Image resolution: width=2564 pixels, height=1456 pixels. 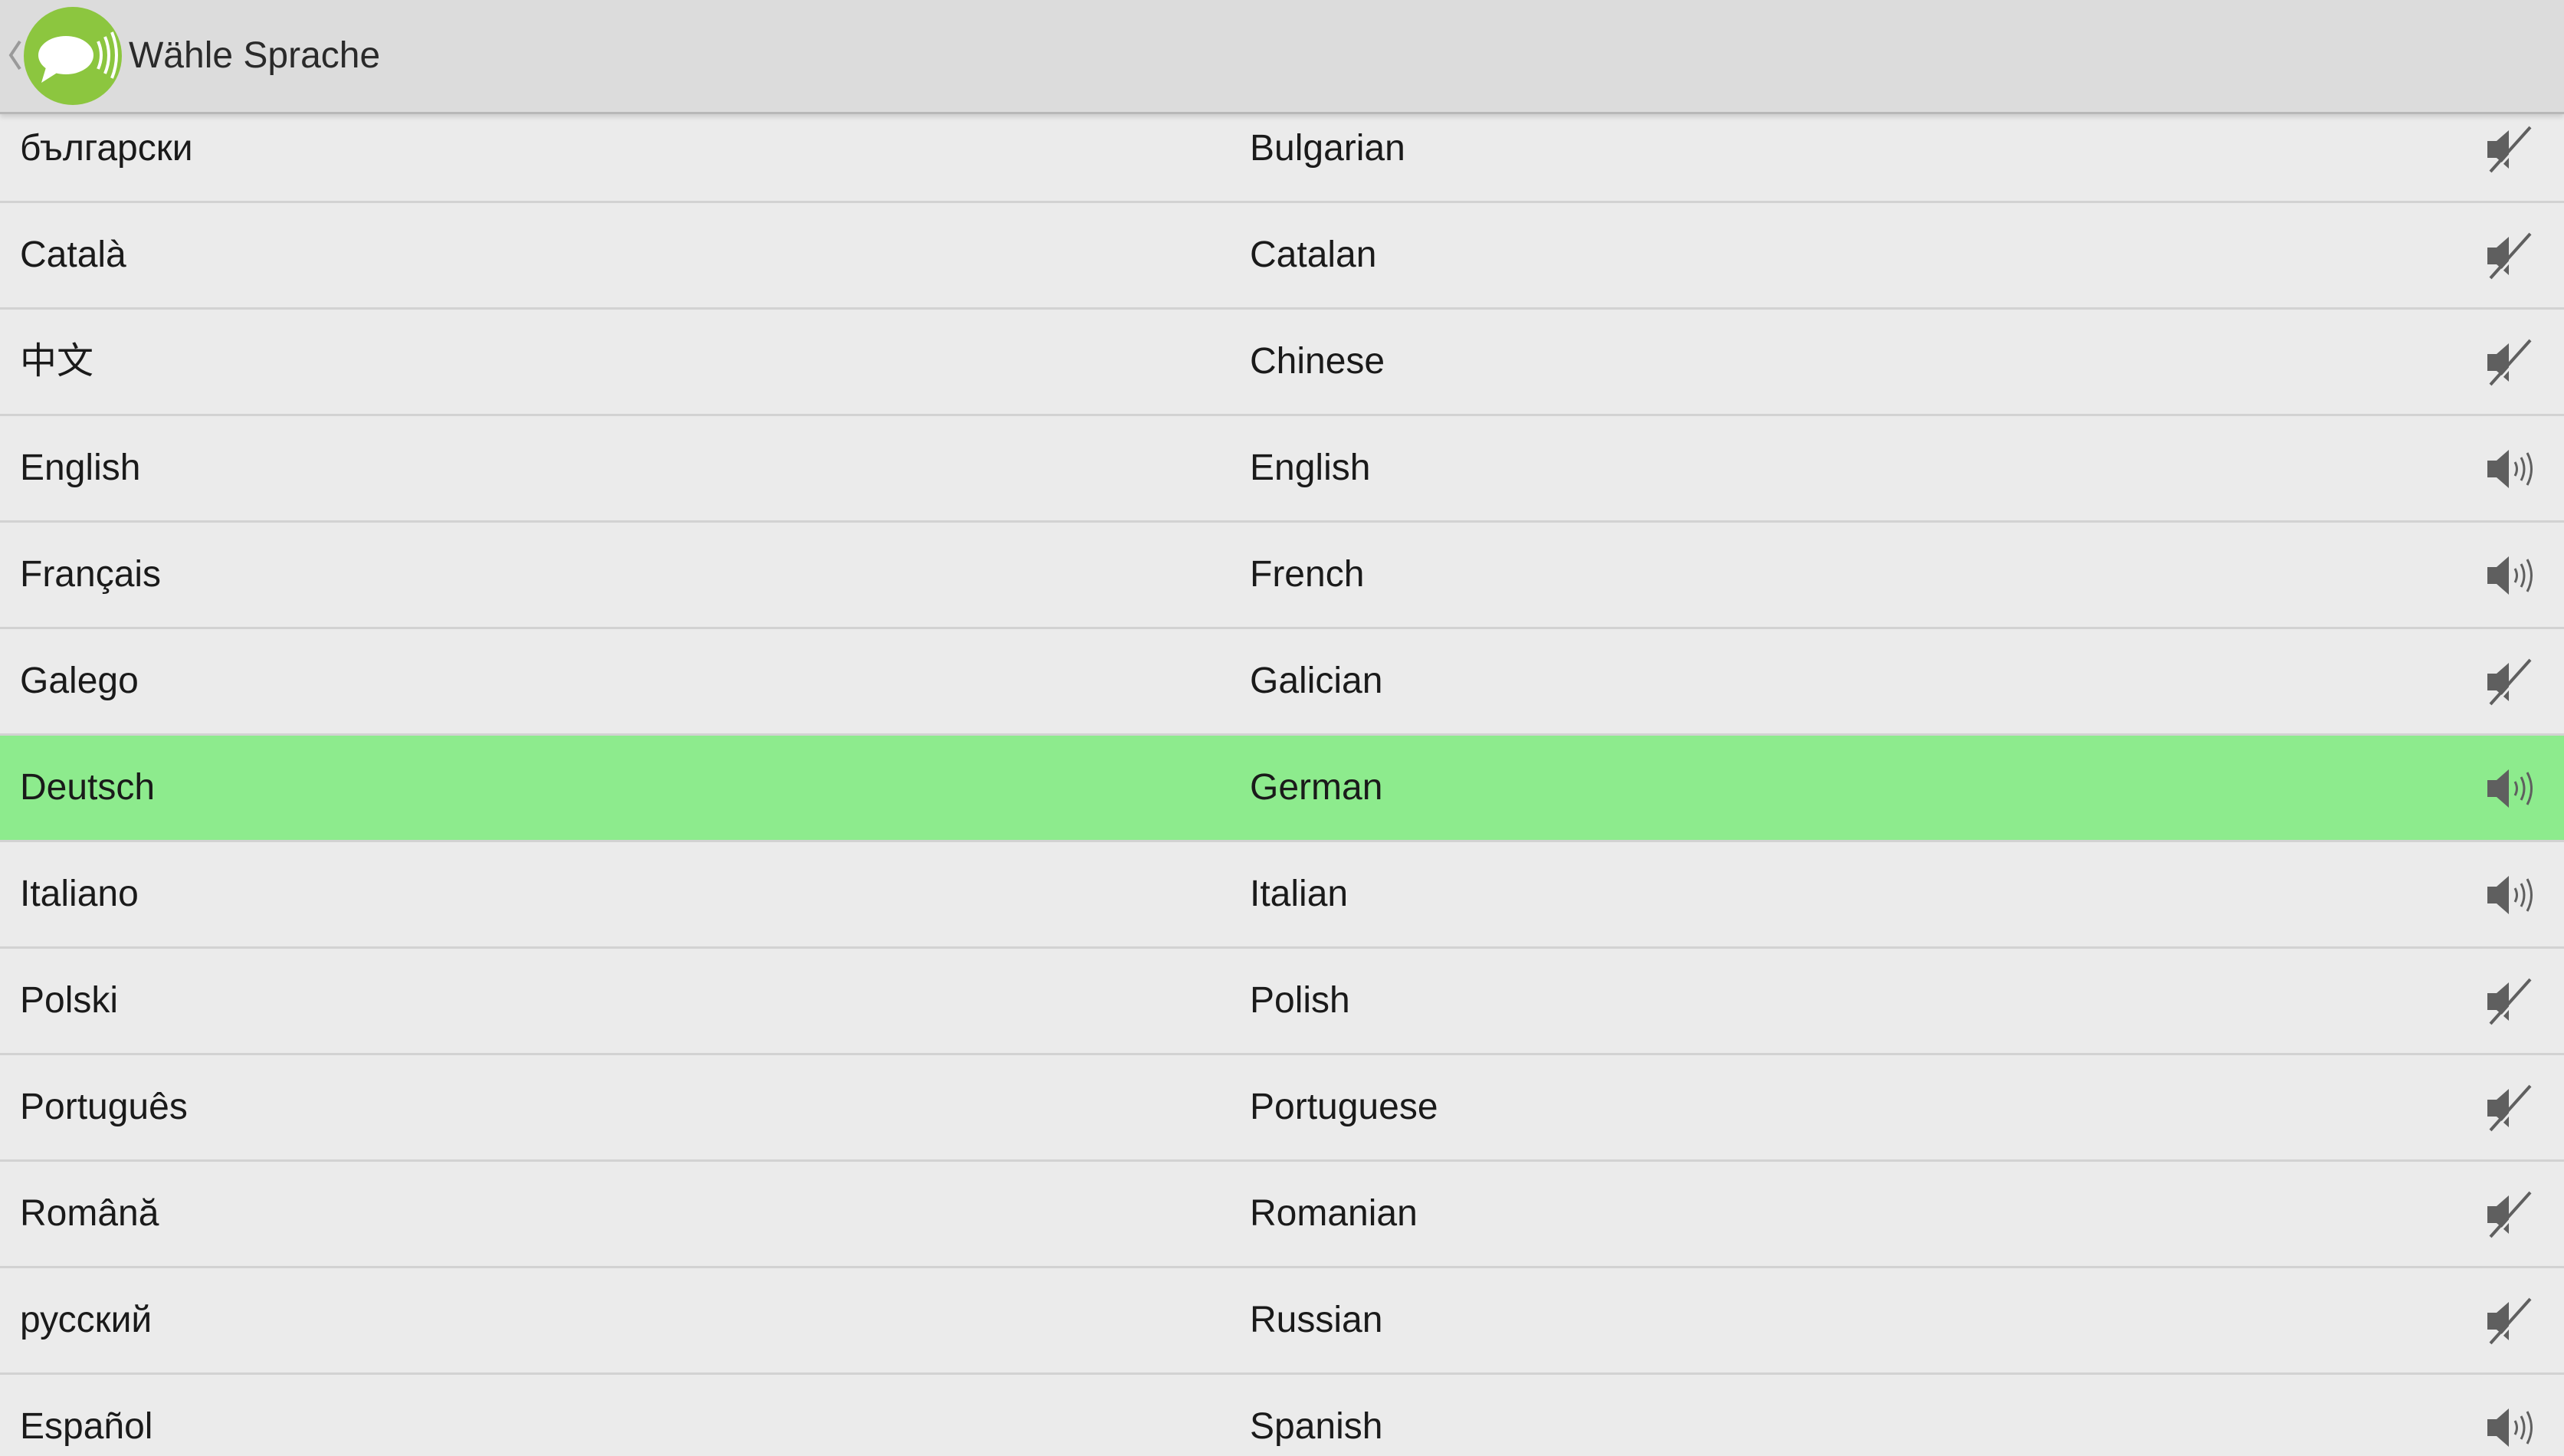 I want to click on language-english-name: Chinese, so click(x=1317, y=361).